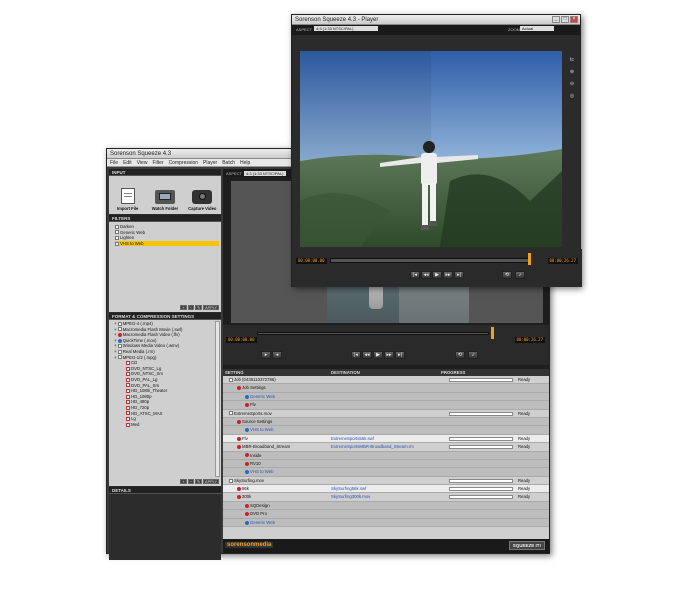 This screenshot has height=599, width=680. What do you see at coordinates (460, 355) in the screenshot?
I see `loop-button: ⟲` at bounding box center [460, 355].